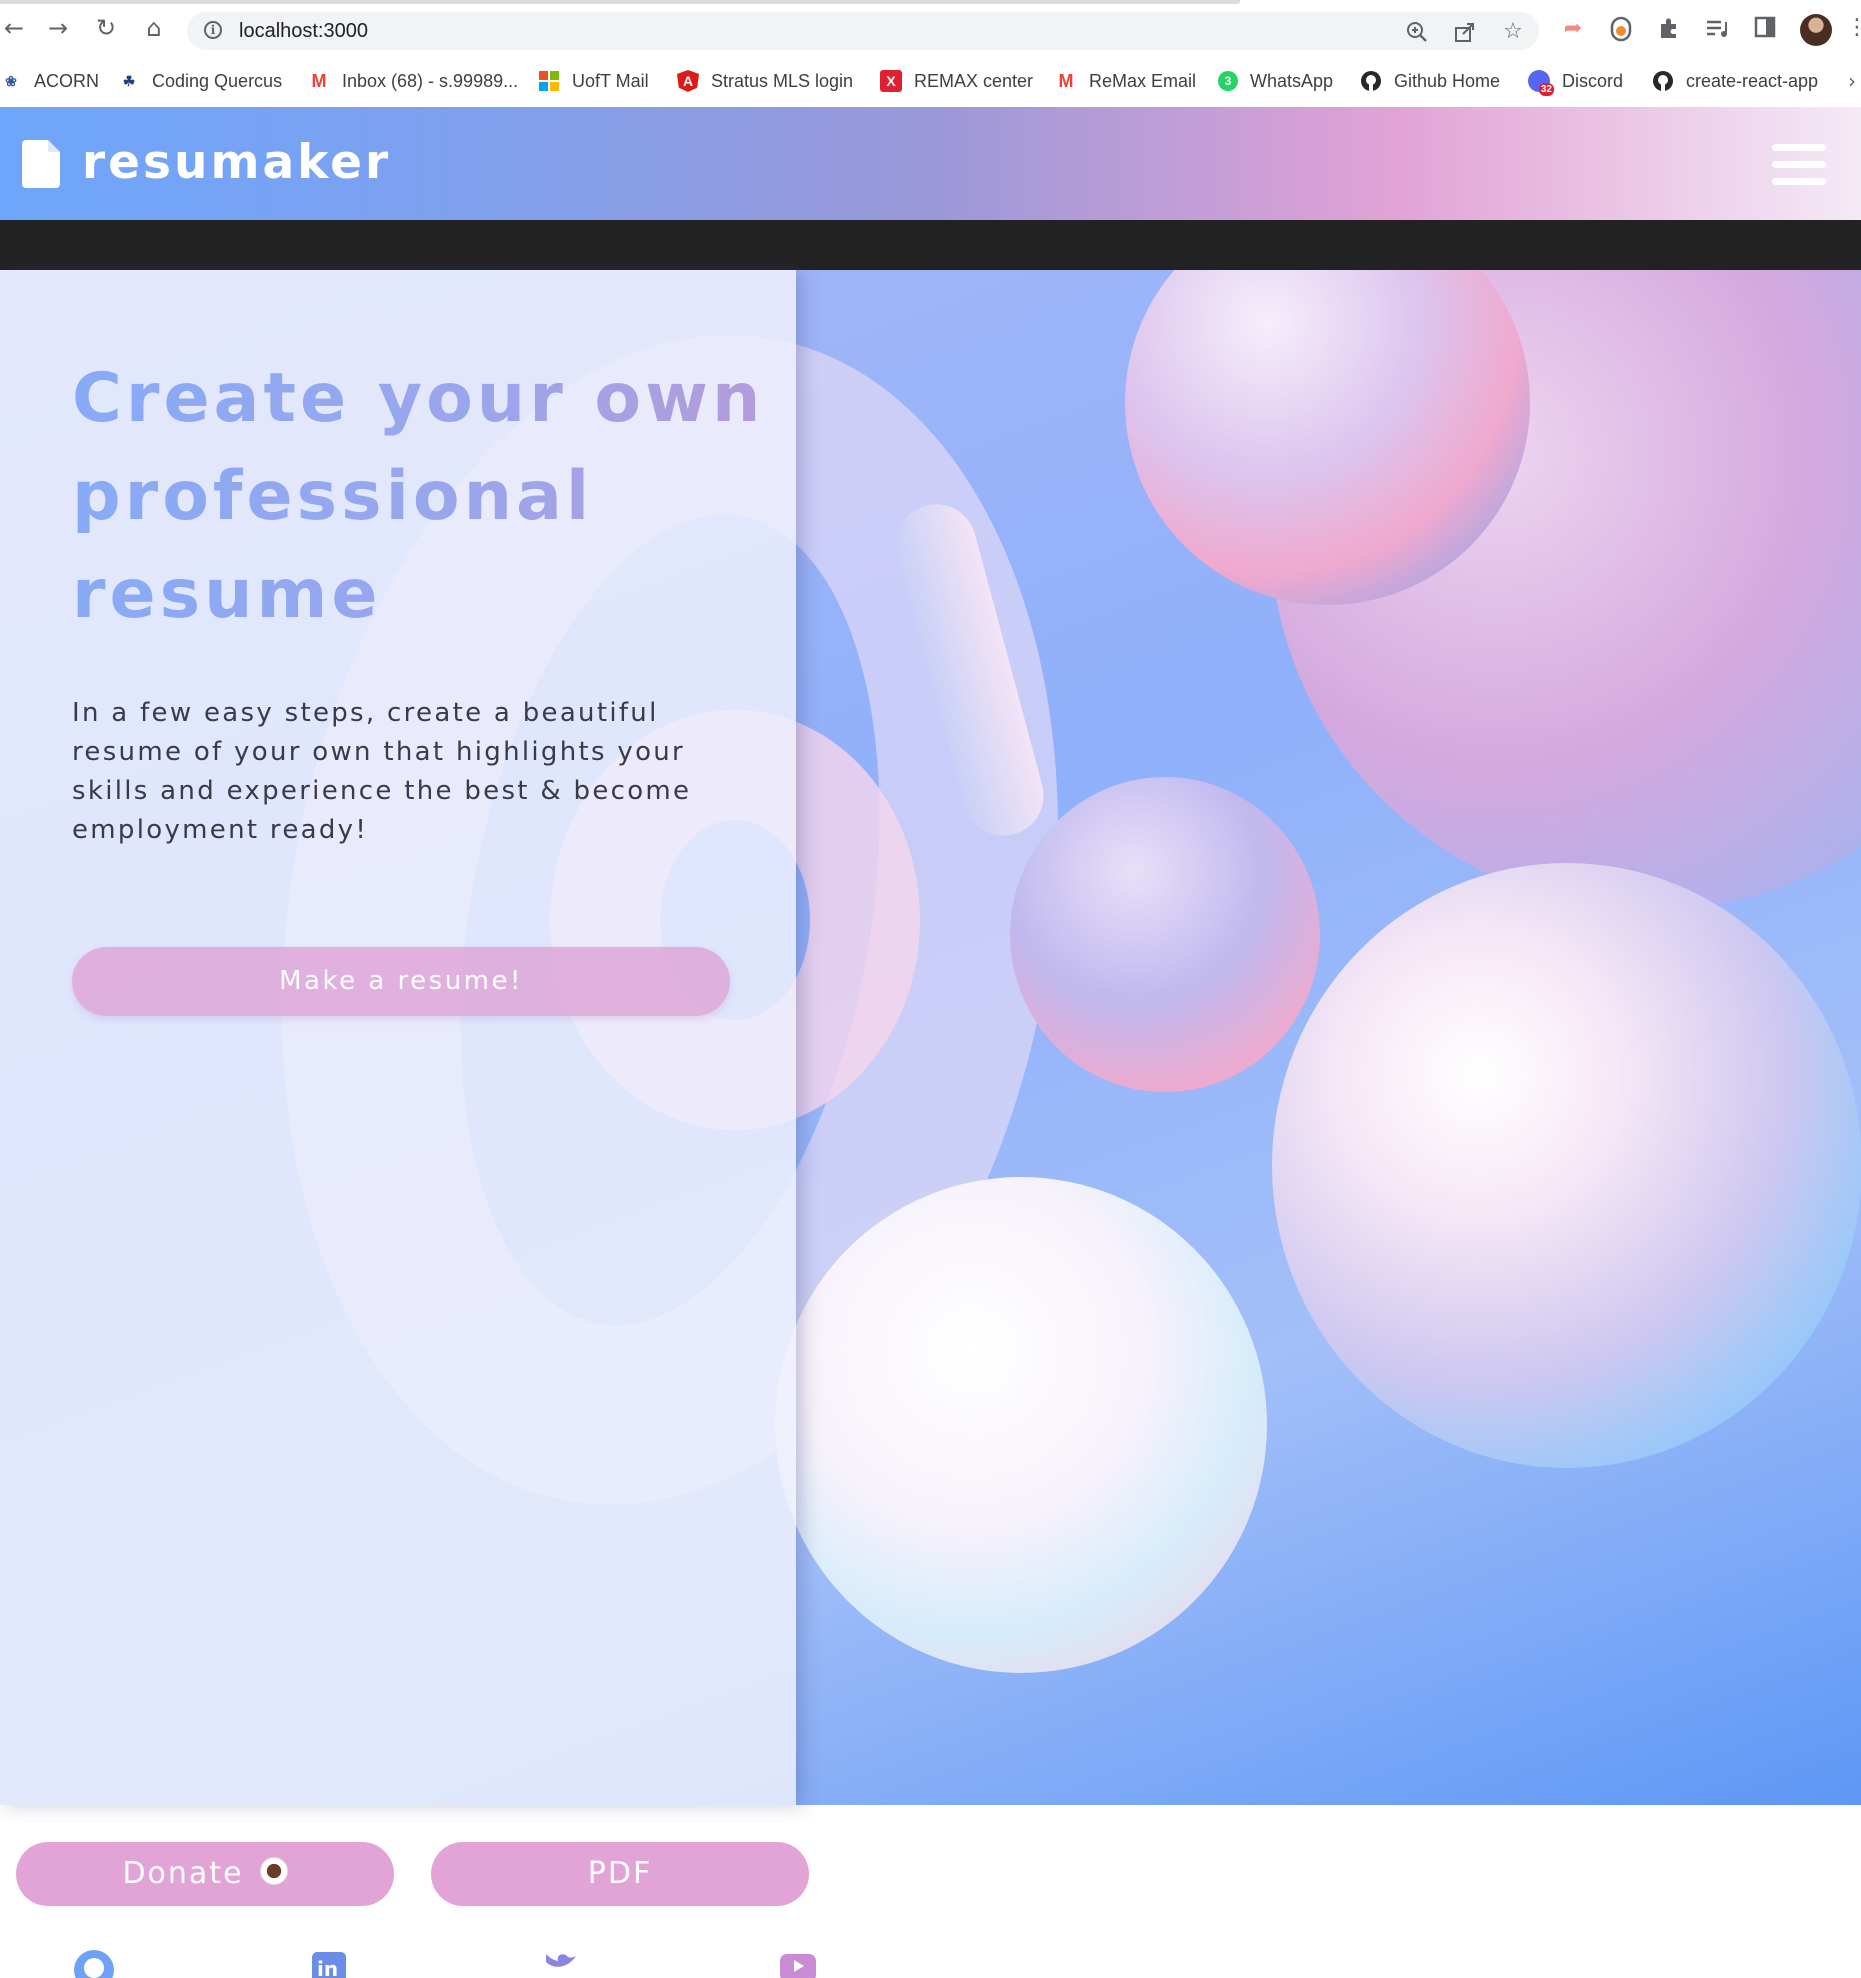  What do you see at coordinates (1765, 29) in the screenshot?
I see `side-panel-icon` at bounding box center [1765, 29].